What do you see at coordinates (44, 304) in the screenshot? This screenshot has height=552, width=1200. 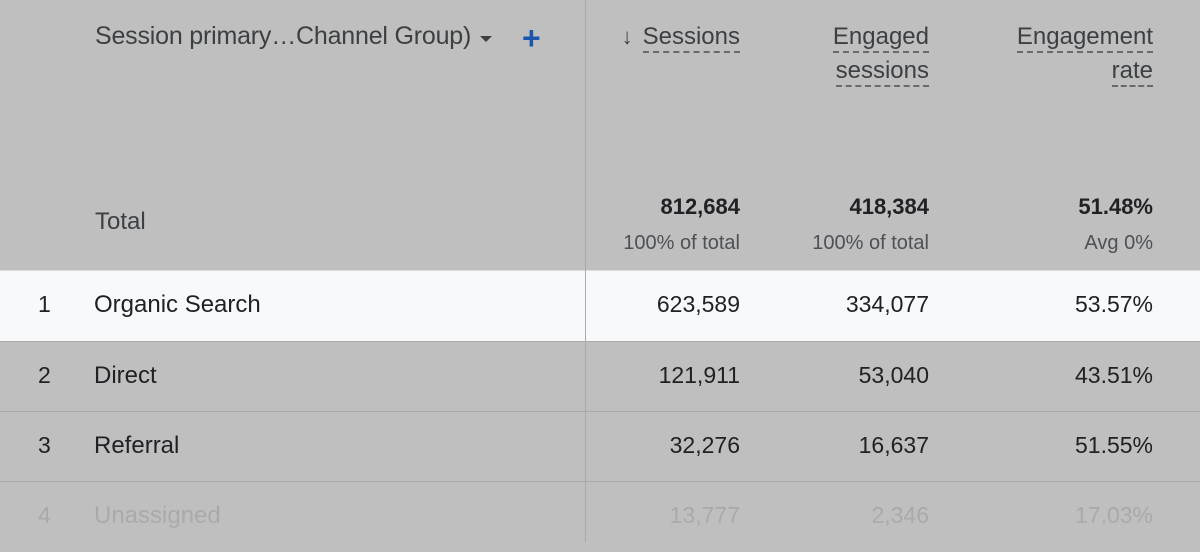 I see `row-index: 1` at bounding box center [44, 304].